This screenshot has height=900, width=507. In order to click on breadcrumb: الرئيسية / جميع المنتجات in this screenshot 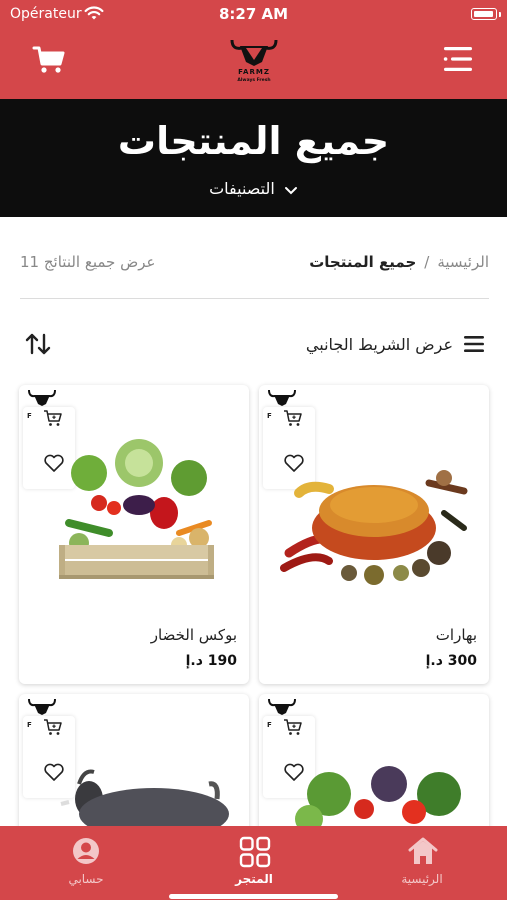, I will do `click(399, 262)`.